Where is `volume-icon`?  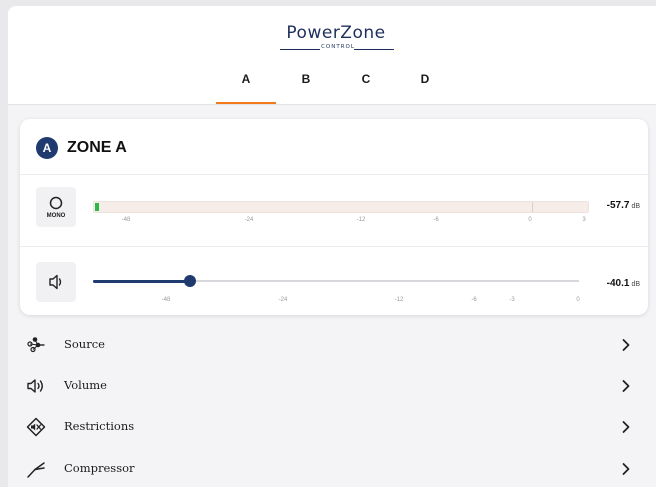 volume-icon is located at coordinates (35, 386).